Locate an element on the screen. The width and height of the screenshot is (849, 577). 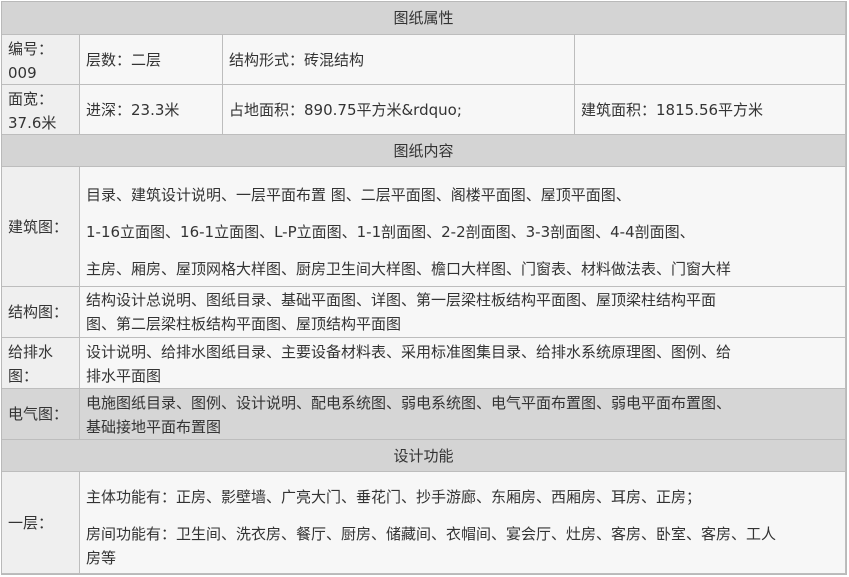
architecture-label: 建筑图： is located at coordinates (38, 226).